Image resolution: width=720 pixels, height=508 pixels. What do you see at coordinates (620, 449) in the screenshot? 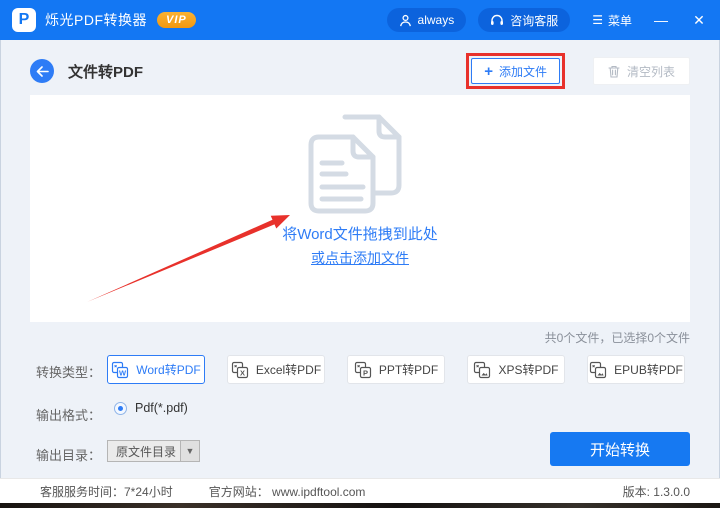
I see `start-convert-button: 开始转换` at bounding box center [620, 449].